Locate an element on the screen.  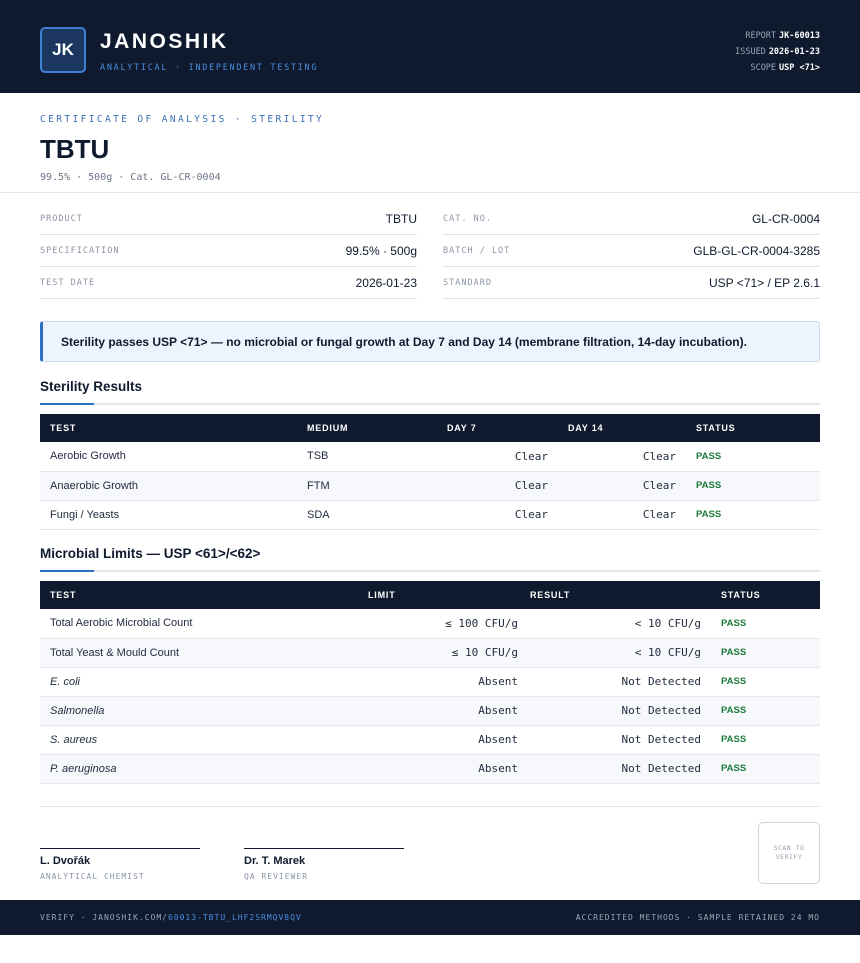
verify-link: 60013-TBTU_LHF2SRMQV8QV is located at coordinates (235, 917).